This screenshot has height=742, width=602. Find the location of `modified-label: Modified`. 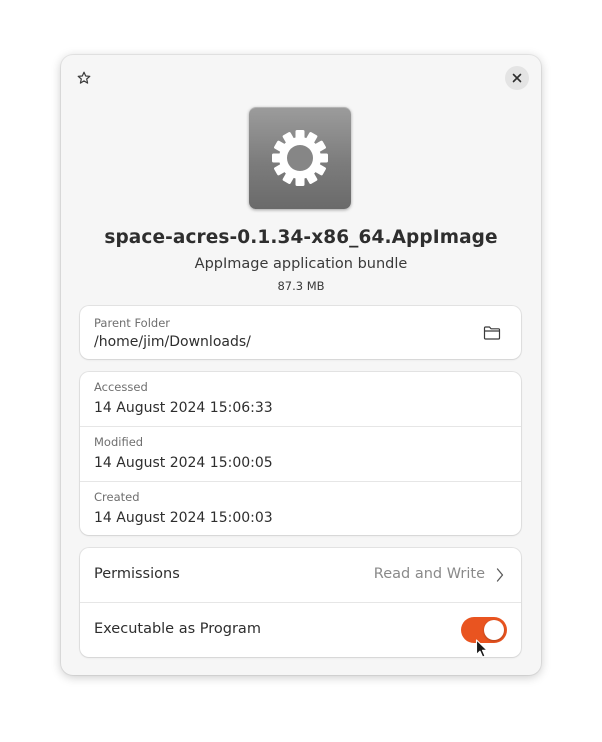

modified-label: Modified is located at coordinates (119, 442).